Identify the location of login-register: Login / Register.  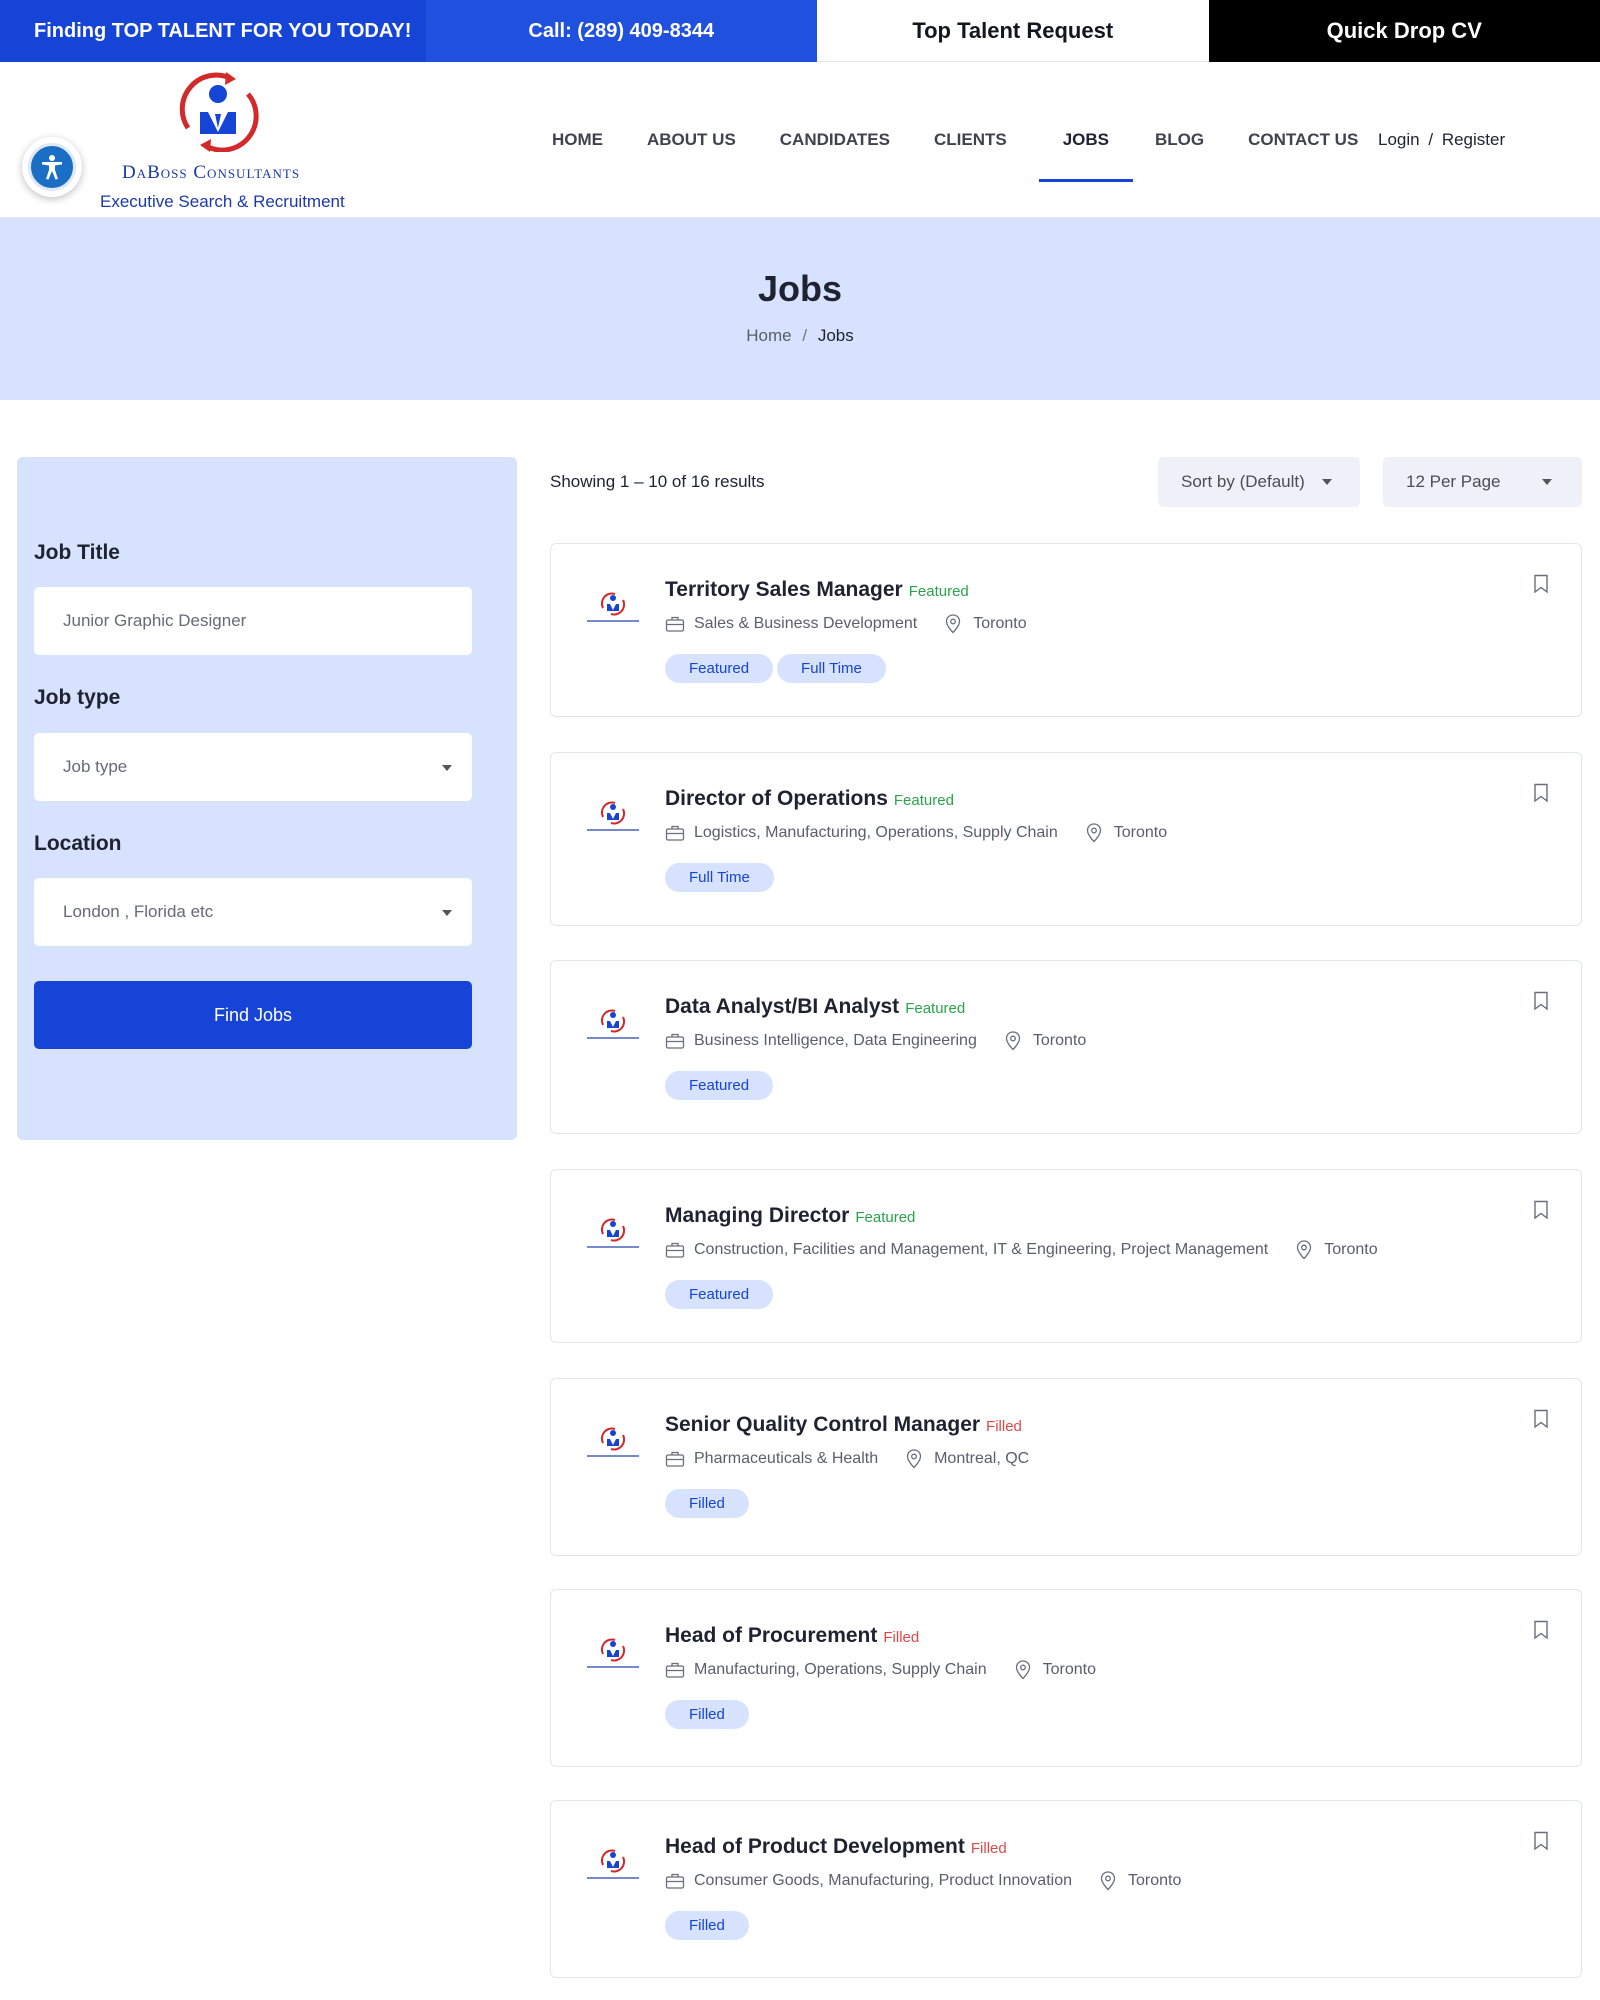
(1441, 140).